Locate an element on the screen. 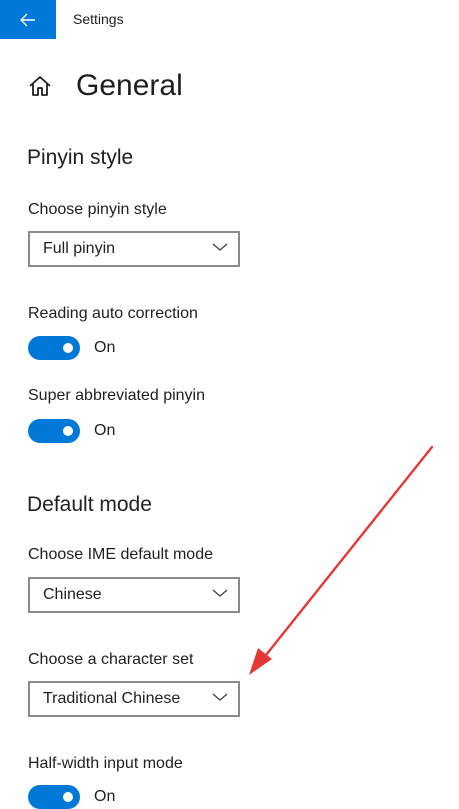 This screenshot has height=809, width=459. reading-auto-correction-label: Reading auto correction is located at coordinates (113, 313).